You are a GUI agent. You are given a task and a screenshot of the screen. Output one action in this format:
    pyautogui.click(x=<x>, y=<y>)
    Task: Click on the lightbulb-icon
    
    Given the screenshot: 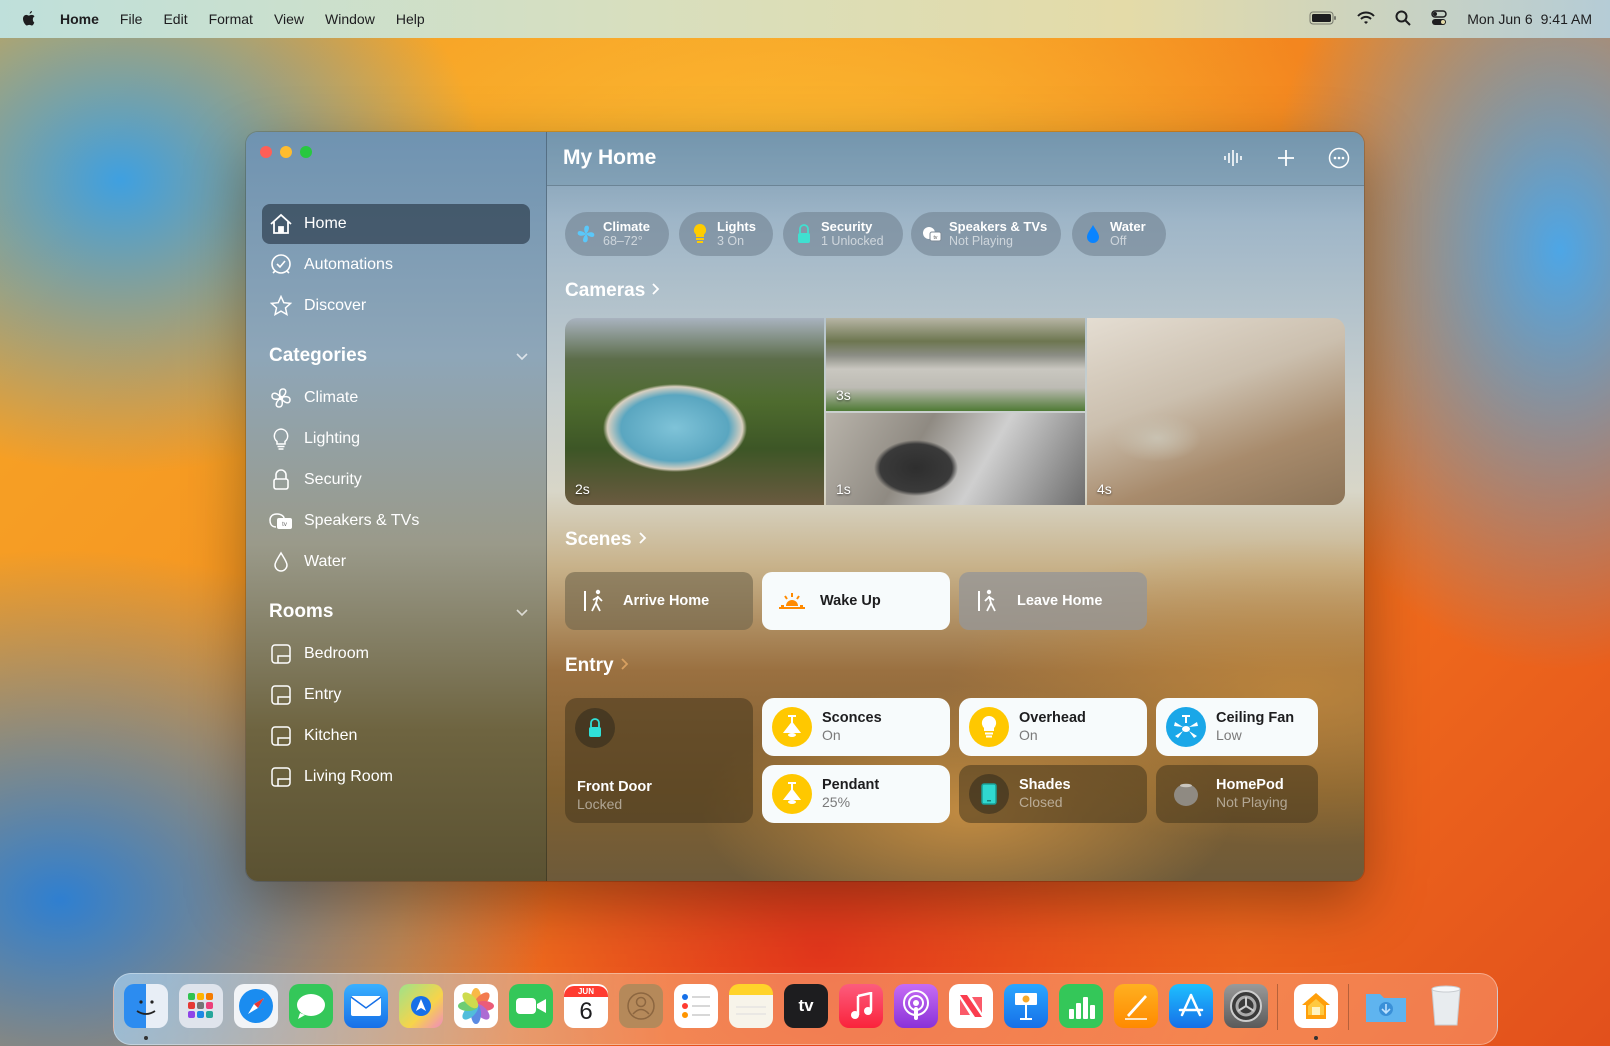 What is the action you would take?
    pyautogui.click(x=989, y=727)
    